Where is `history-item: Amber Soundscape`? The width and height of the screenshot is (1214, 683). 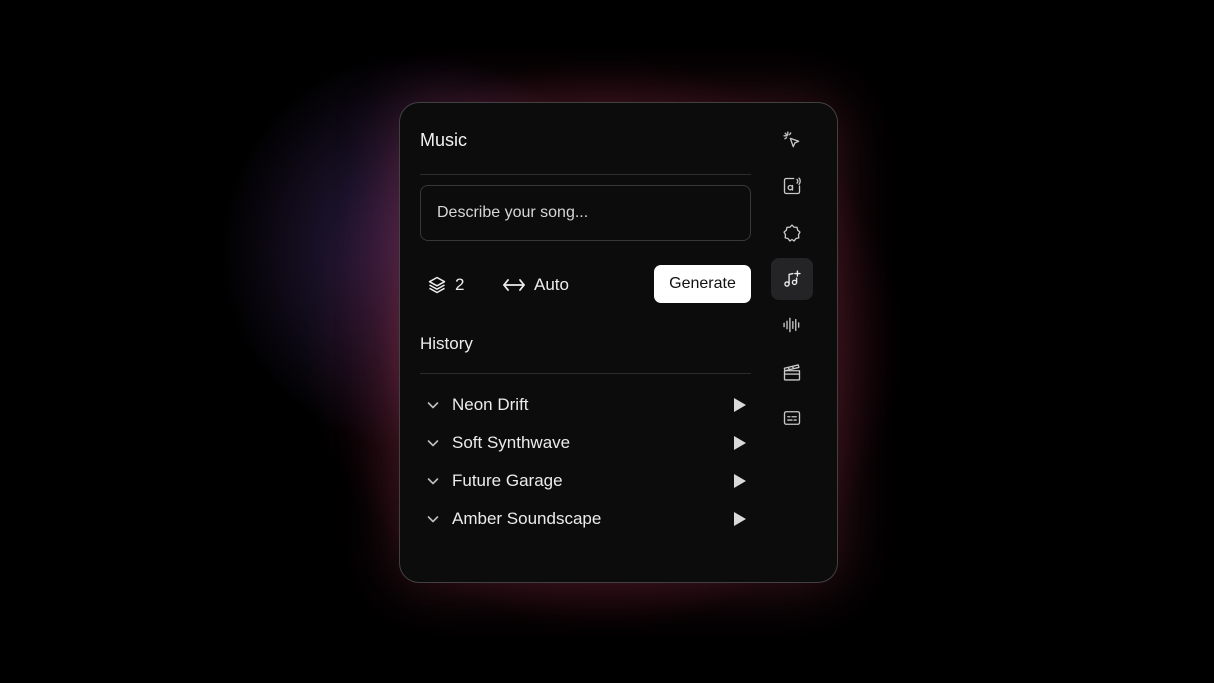 history-item: Amber Soundscape is located at coordinates (585, 519).